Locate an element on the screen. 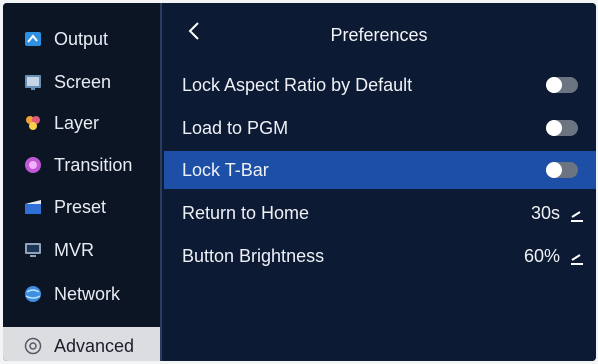  sidebar-item-mvr: MVR is located at coordinates (81, 250).